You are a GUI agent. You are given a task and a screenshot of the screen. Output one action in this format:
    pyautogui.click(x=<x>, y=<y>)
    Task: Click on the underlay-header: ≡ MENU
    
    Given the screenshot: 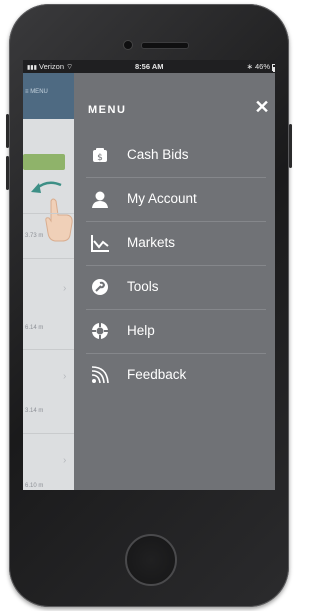 What is the action you would take?
    pyautogui.click(x=48, y=96)
    